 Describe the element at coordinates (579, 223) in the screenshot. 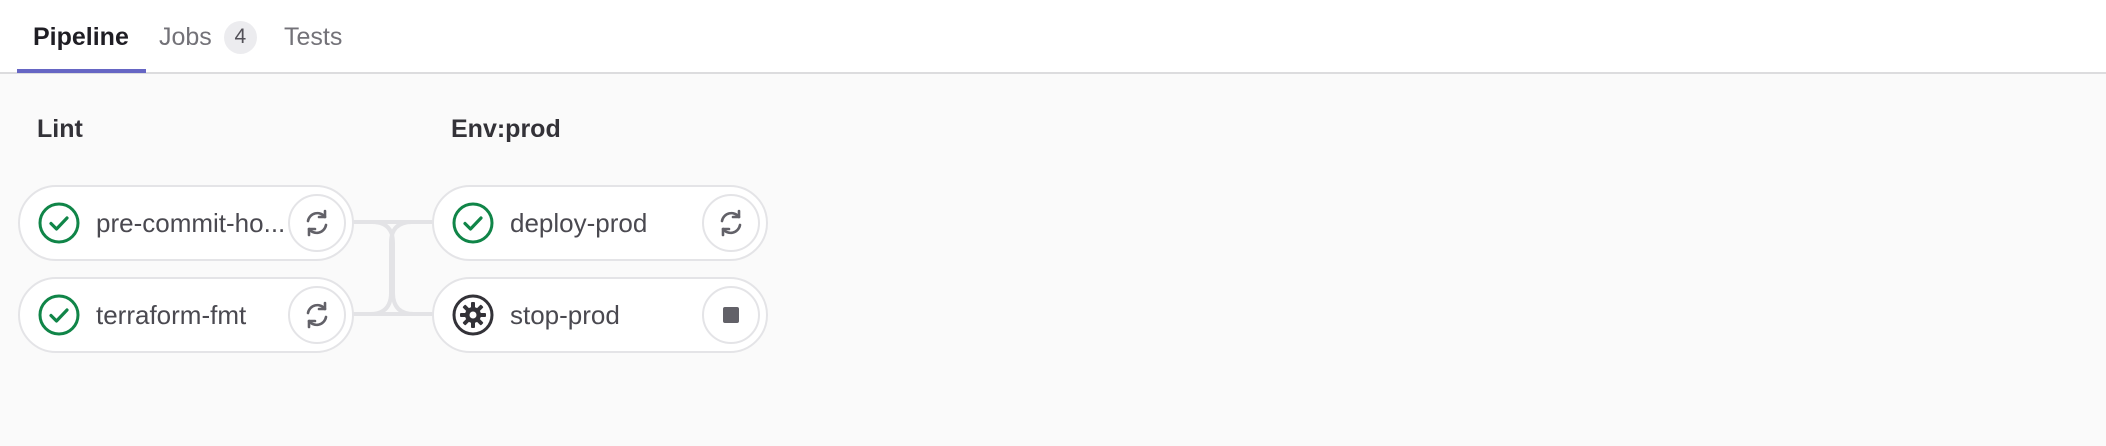

I see `job-name: deploy-prod` at that location.